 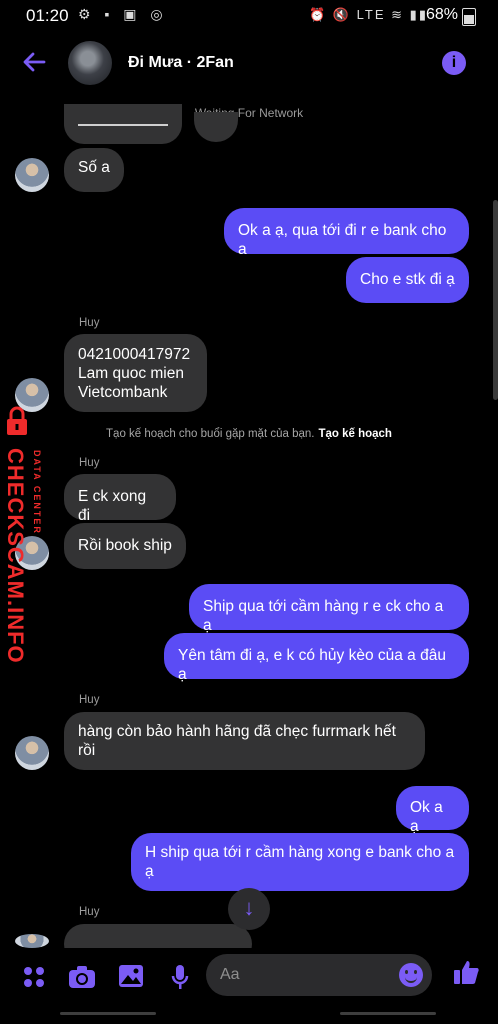 What do you see at coordinates (388, 1013) in the screenshot?
I see `nav-home-handle` at bounding box center [388, 1013].